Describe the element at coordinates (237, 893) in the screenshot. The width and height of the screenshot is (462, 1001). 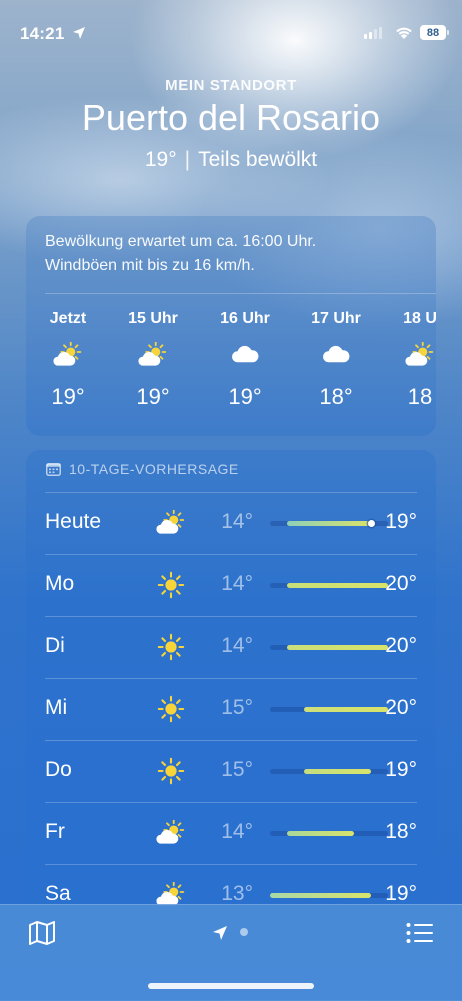
I see `low-temperature: 13°` at that location.